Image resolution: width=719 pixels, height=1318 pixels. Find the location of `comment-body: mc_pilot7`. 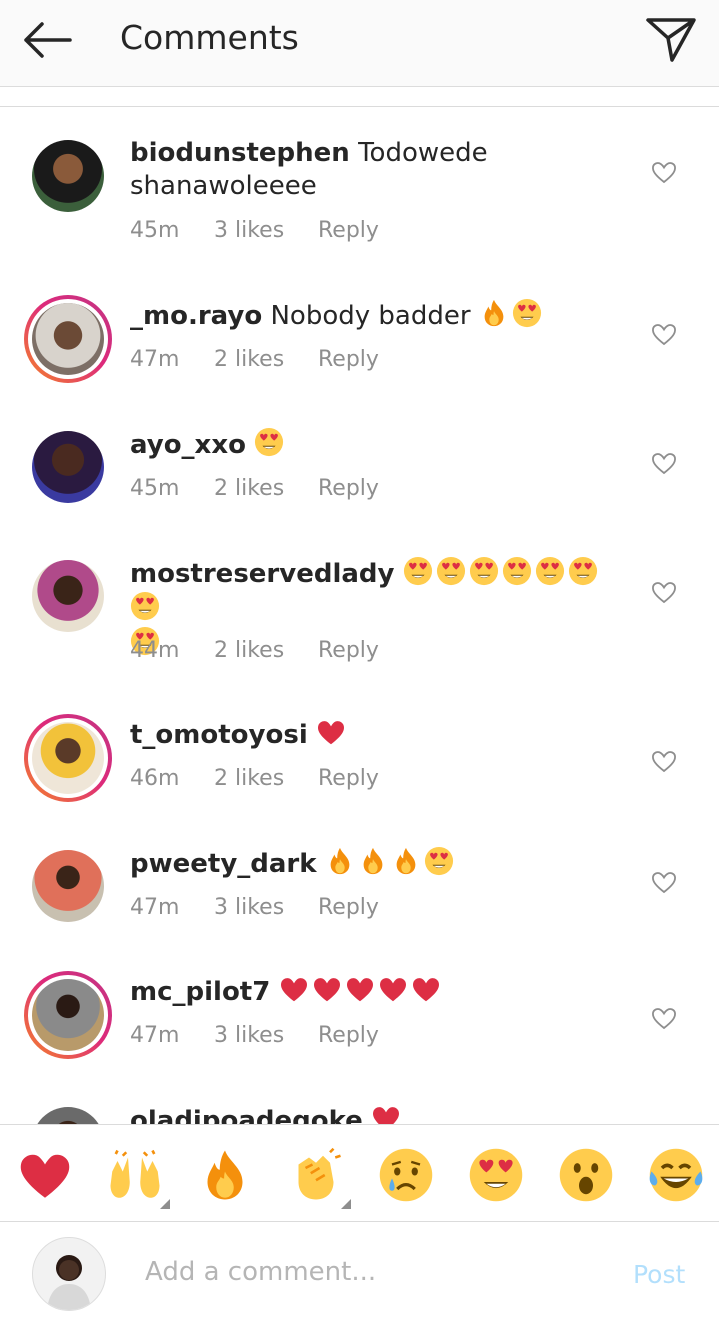

comment-body: mc_pilot7 is located at coordinates (370, 991).